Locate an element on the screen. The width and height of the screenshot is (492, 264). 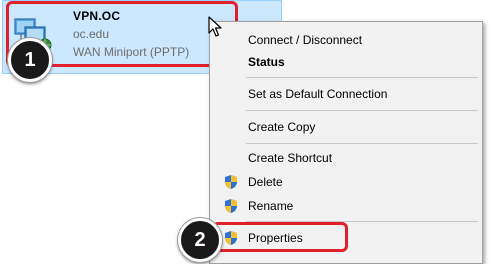
step-2-badge: 2 is located at coordinates (200, 240).